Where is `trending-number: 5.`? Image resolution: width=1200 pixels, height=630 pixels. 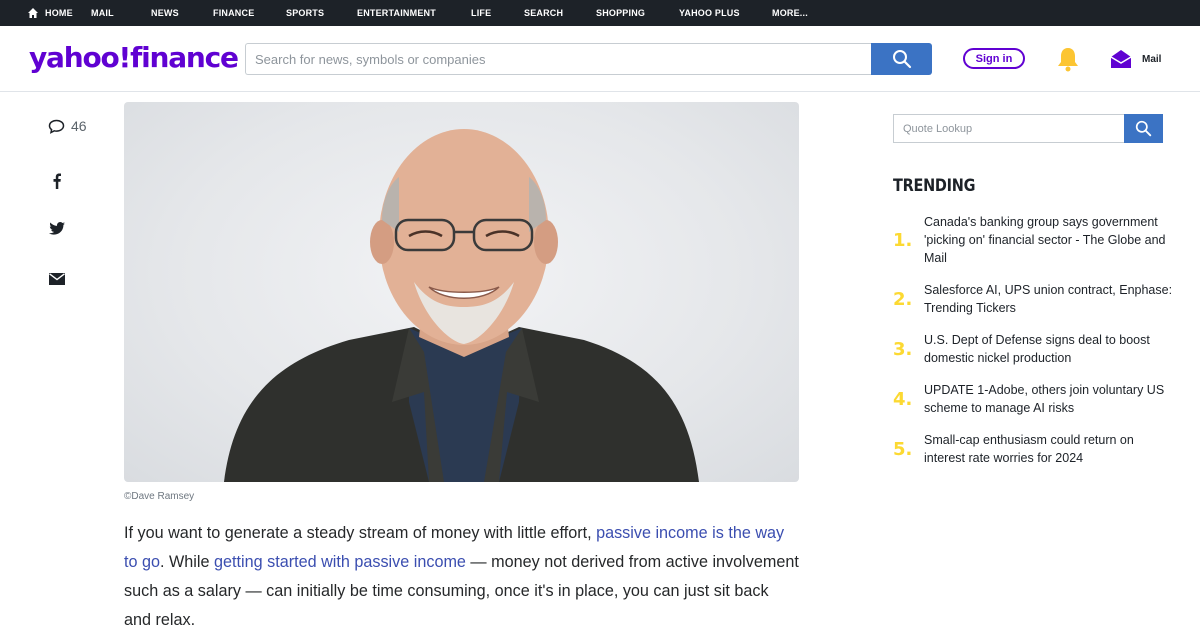 trending-number: 5. is located at coordinates (903, 449).